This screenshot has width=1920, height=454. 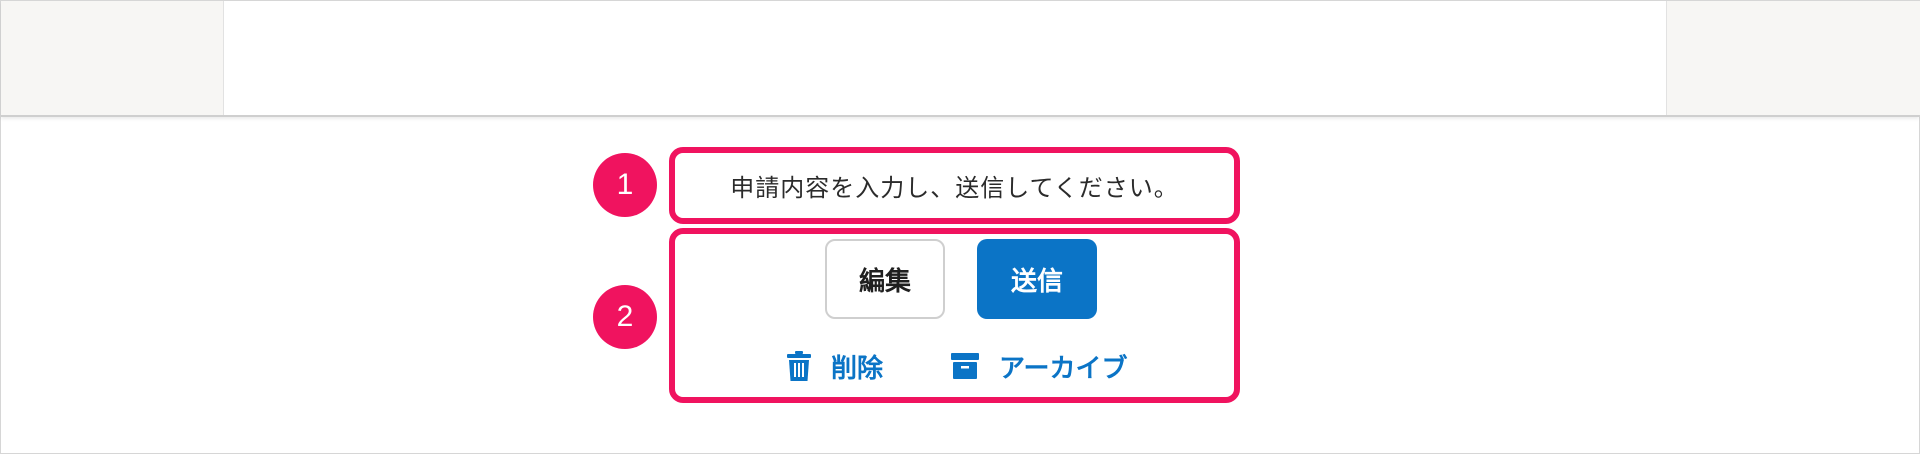 What do you see at coordinates (1793, 58) in the screenshot?
I see `top-bar-right-panel` at bounding box center [1793, 58].